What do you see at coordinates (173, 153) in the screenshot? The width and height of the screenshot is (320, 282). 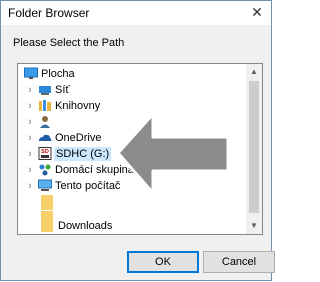 I see `pointer-arrow-icon` at bounding box center [173, 153].